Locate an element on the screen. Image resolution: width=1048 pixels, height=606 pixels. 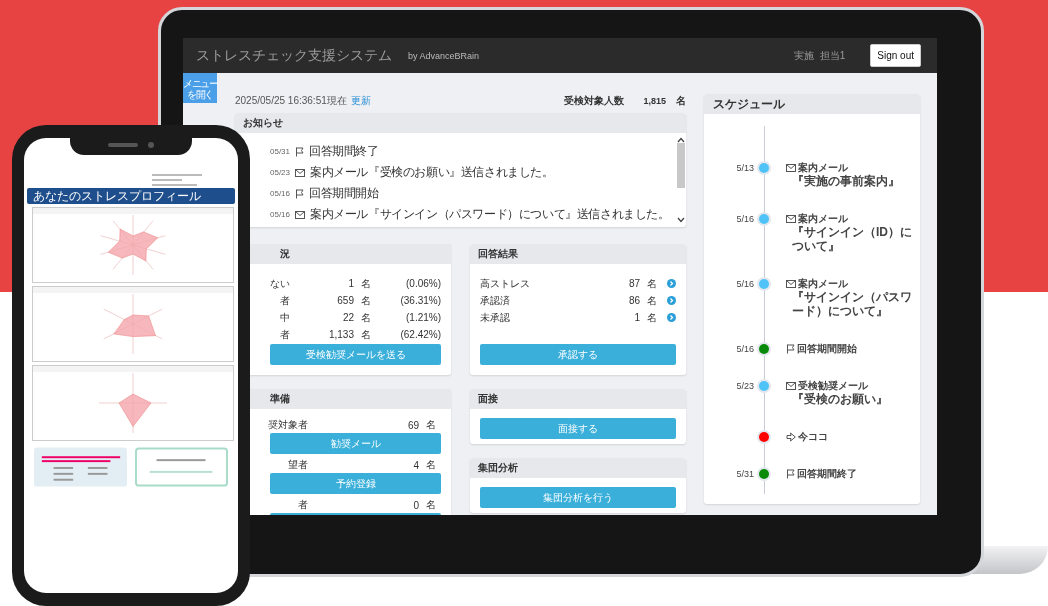
row-label: 中 is located at coordinates (284, 317).